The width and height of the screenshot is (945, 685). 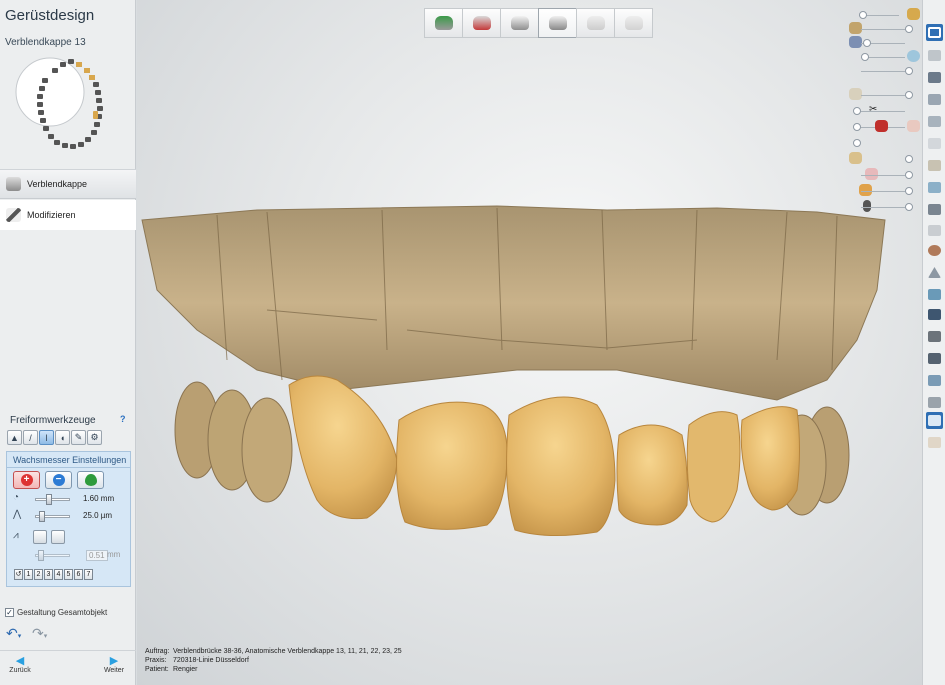 I want to click on whole-object-option: ✓ Gestaltung Gesamtobjekt, so click(x=56, y=612).